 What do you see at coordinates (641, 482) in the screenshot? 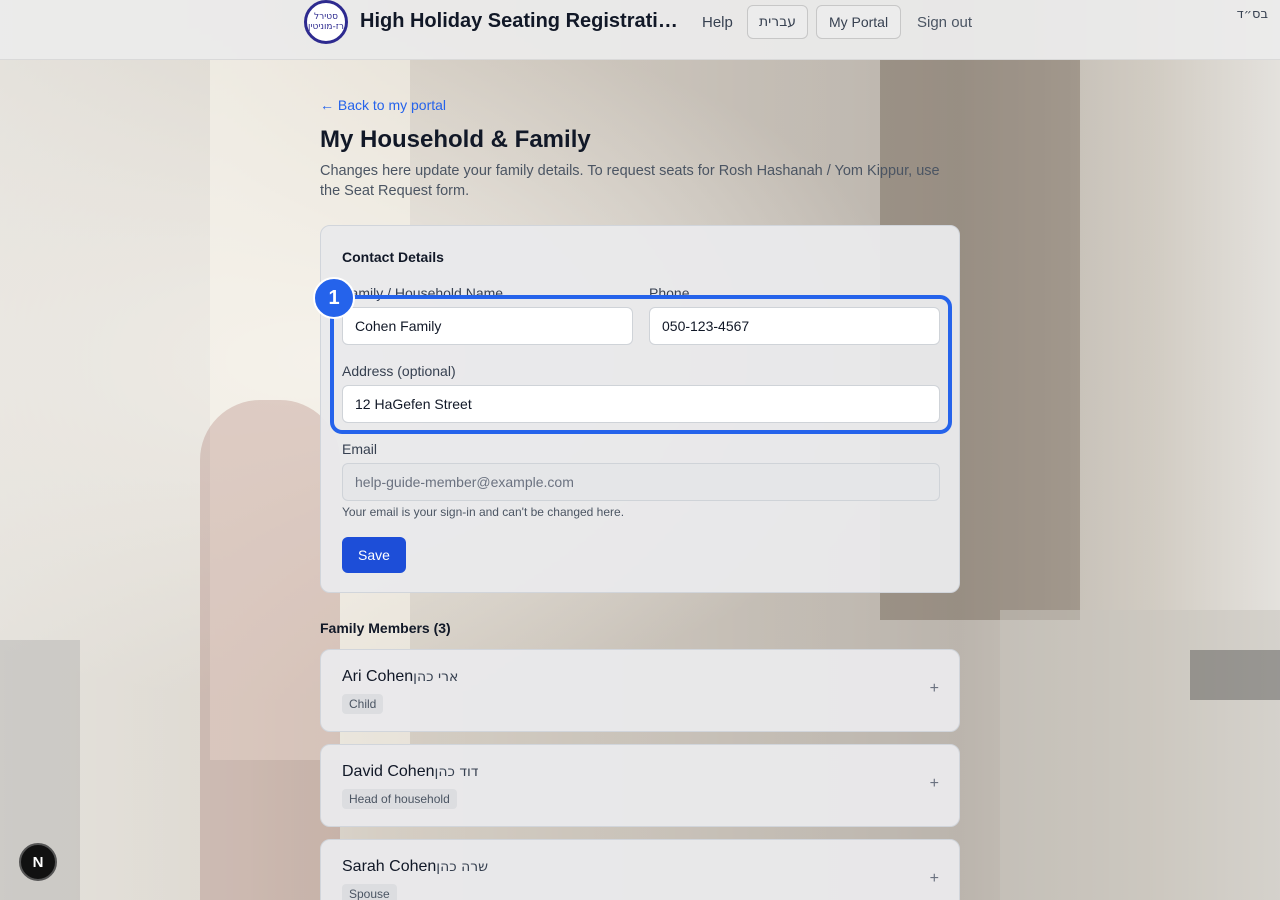
I see `email-input: help-guide-member@example.com` at bounding box center [641, 482].